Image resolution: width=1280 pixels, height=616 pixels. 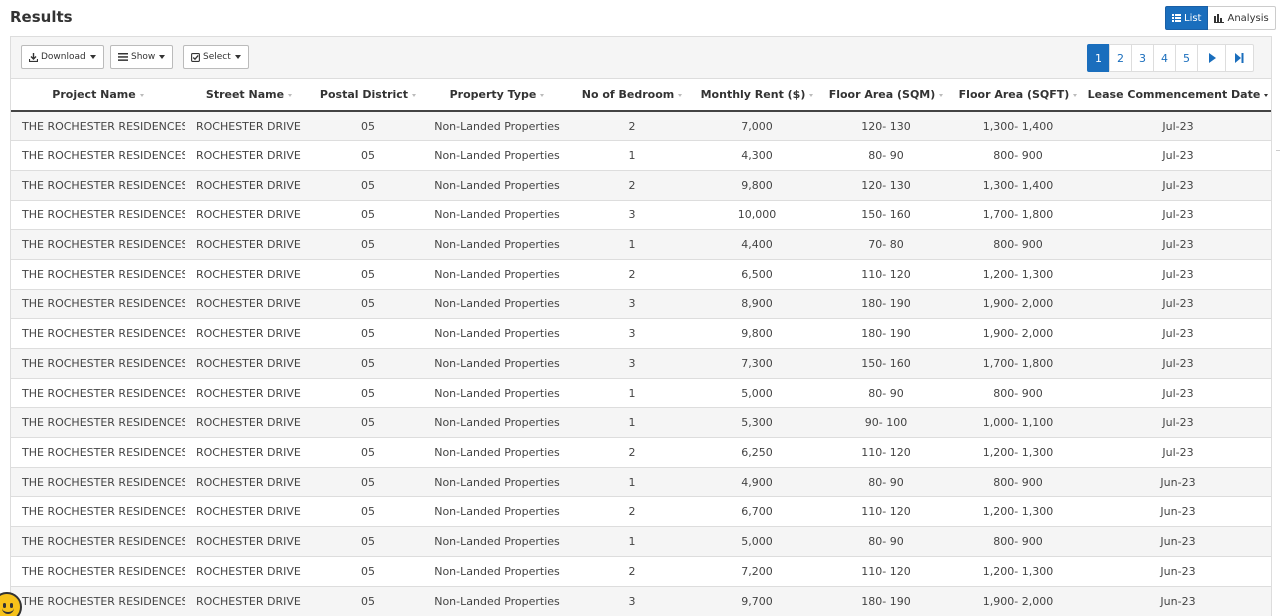 What do you see at coordinates (641, 58) in the screenshot?
I see `toolbar: Download Show Select 1 2 3 4 5` at bounding box center [641, 58].